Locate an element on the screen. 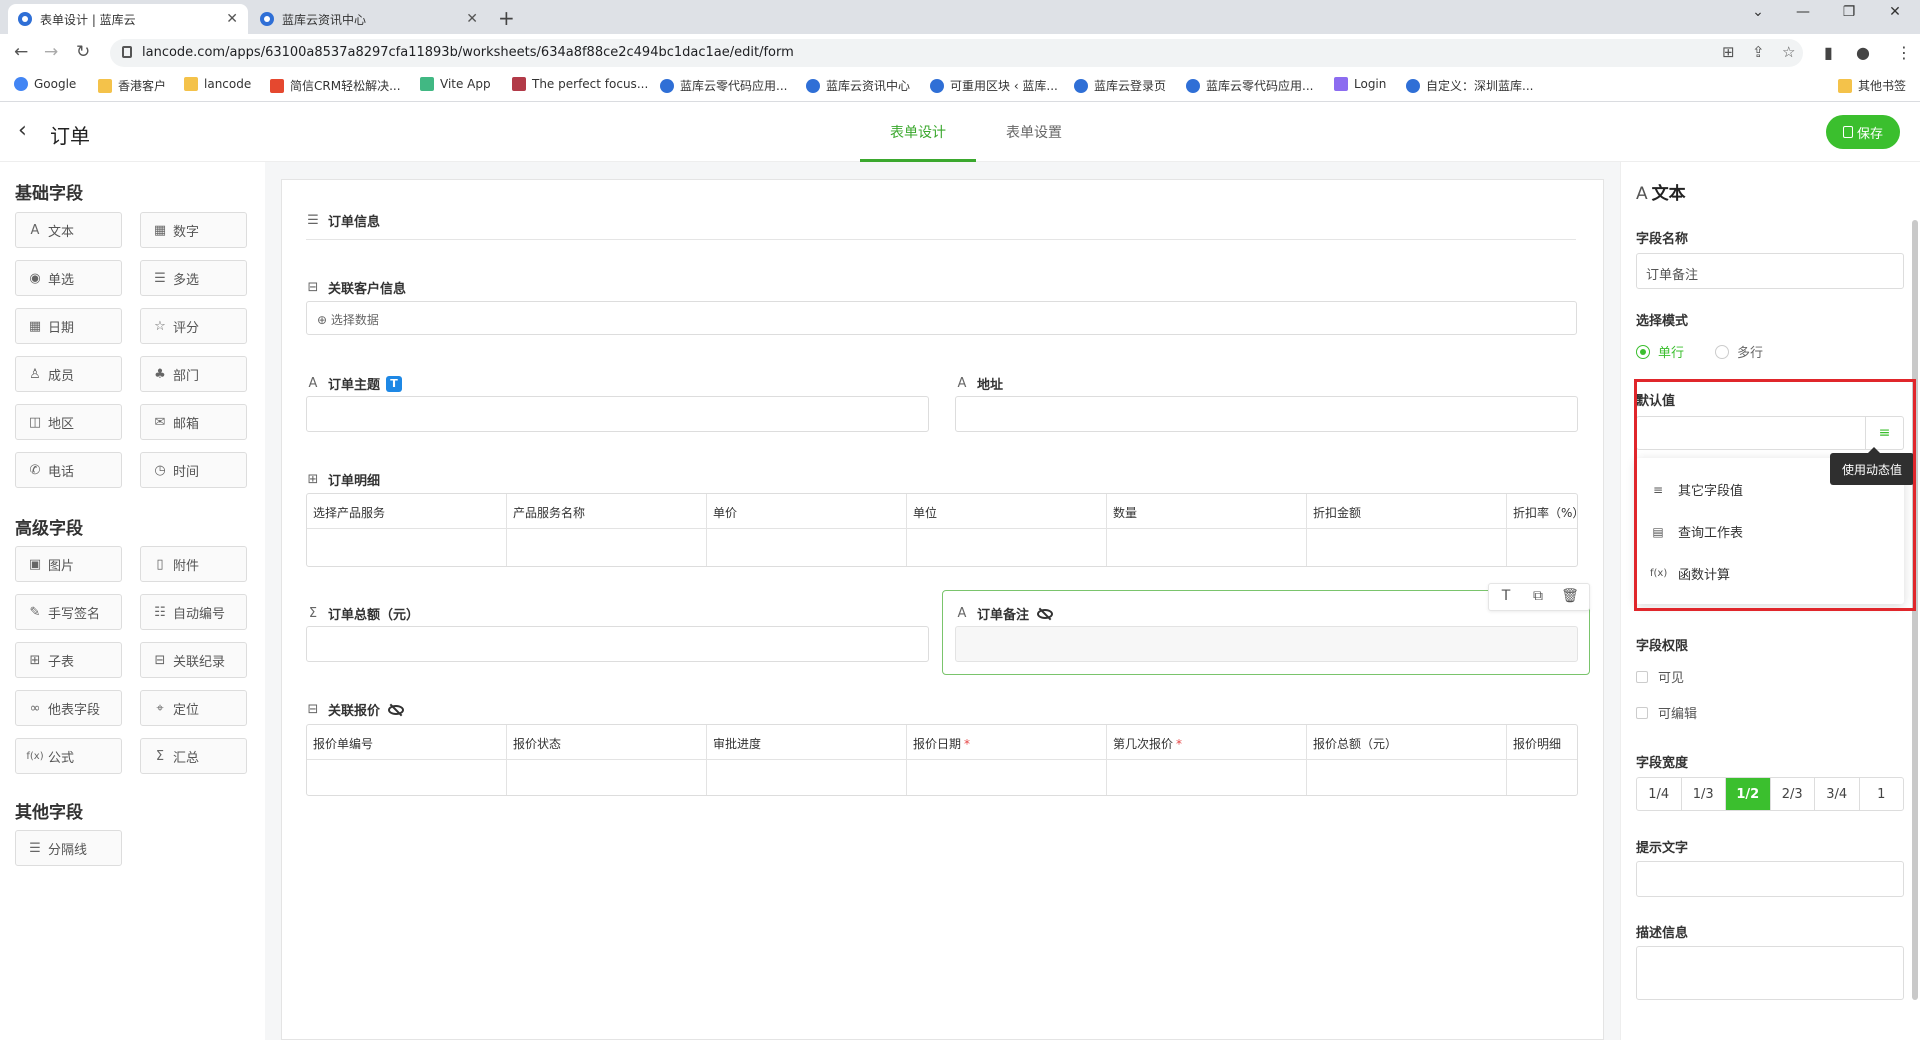 The height and width of the screenshot is (1040, 1920). related-customer-label: ⊟ 关联客户信息 is located at coordinates (356, 287).